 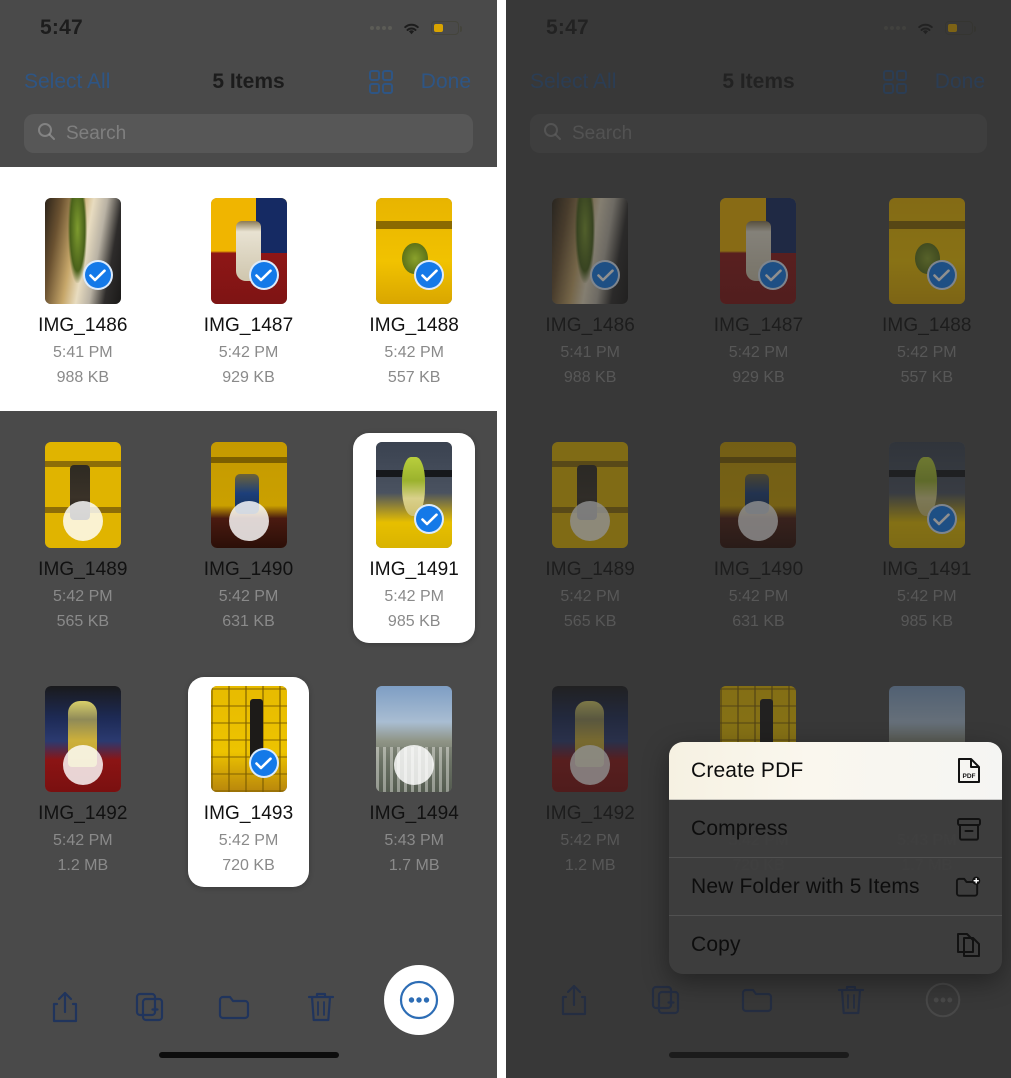 I want to click on file-cell: IMG_1494 5:43 PM 1.7 MB, so click(x=414, y=777).